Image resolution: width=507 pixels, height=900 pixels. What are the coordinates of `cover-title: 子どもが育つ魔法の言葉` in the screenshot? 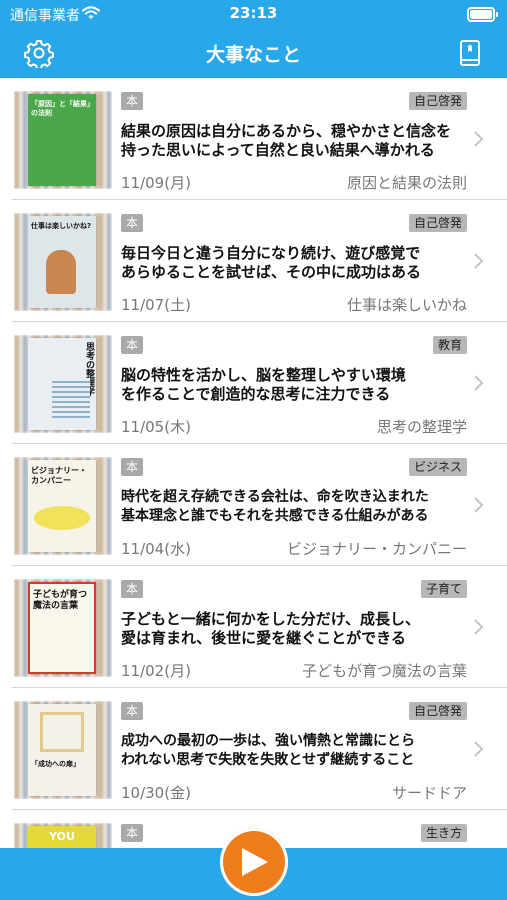 It's located at (60, 600).